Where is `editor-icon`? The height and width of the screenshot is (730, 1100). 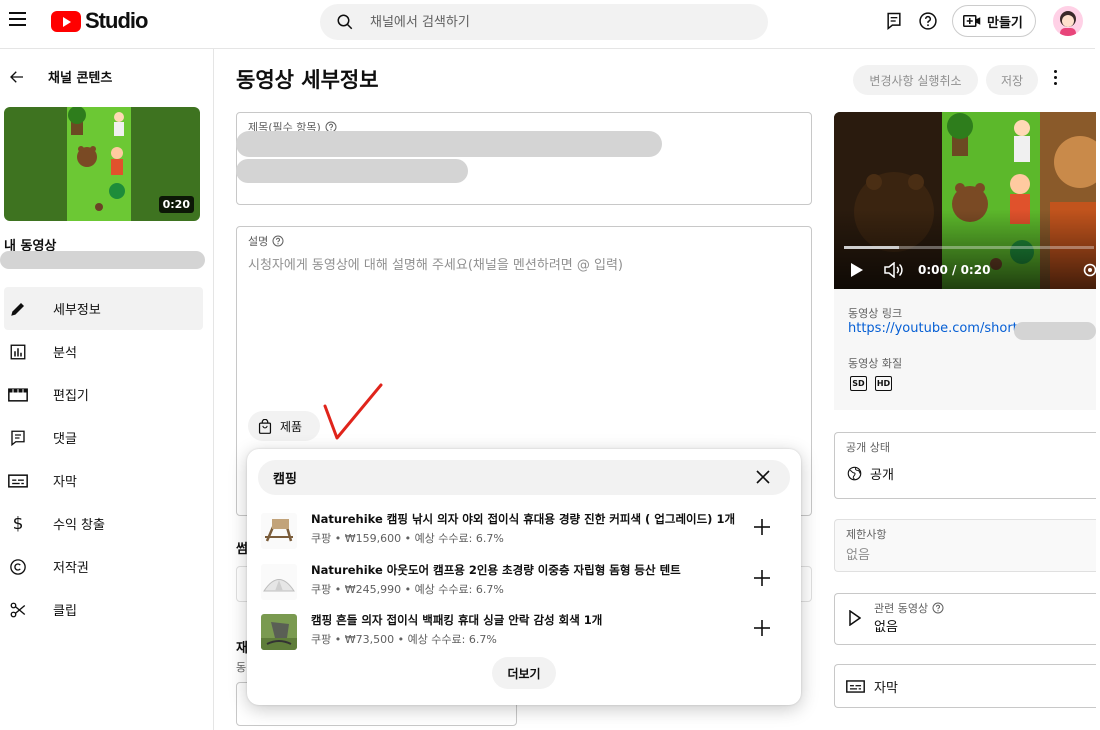
editor-icon is located at coordinates (18, 395).